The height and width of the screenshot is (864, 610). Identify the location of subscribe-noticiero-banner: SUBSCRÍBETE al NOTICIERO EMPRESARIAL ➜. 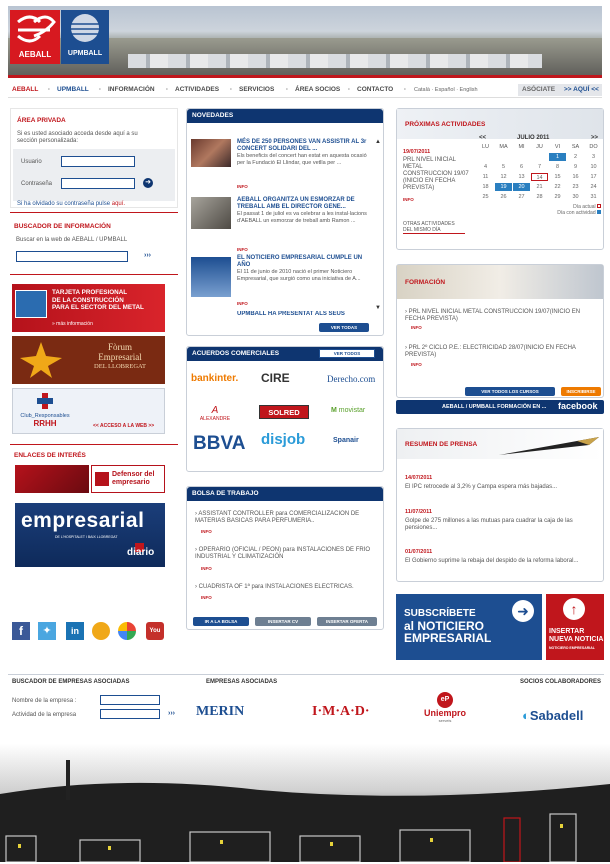
(469, 627).